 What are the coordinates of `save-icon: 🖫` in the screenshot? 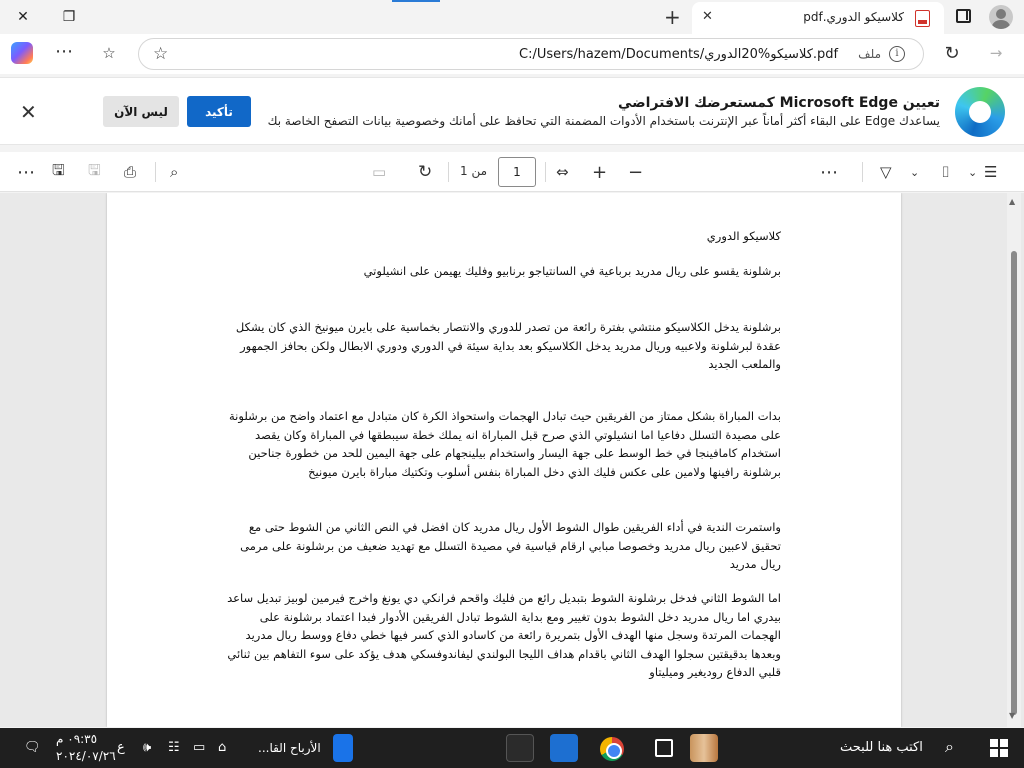 It's located at (94, 172).